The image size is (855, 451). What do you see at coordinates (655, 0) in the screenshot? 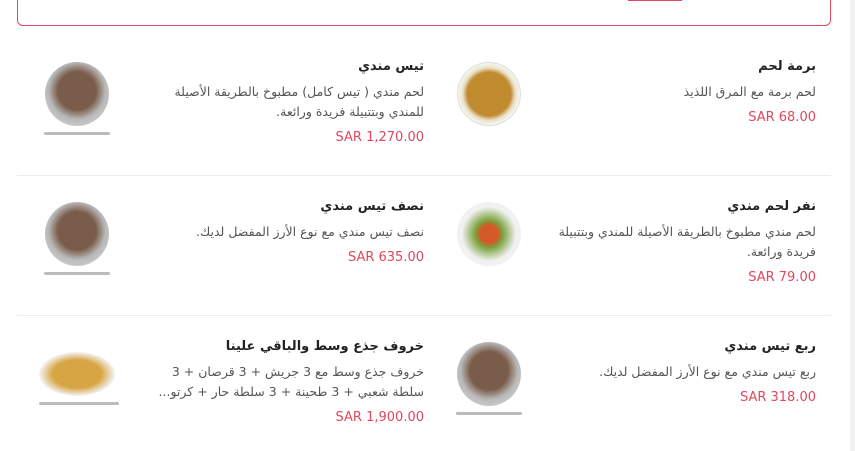
I see `tab-active-indicator` at bounding box center [655, 0].